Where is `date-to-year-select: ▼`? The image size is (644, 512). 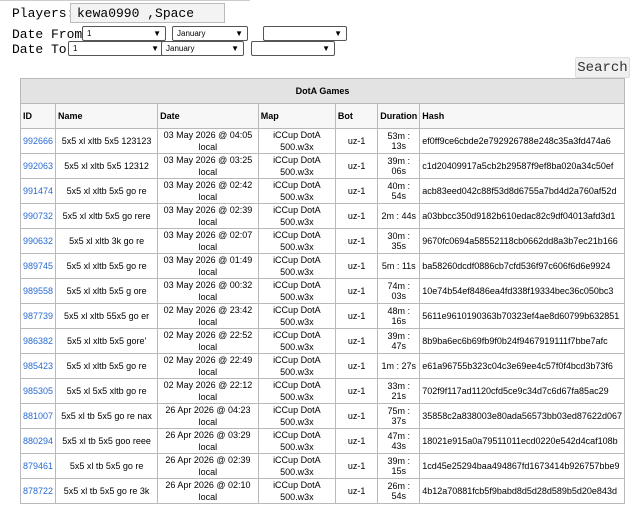 date-to-year-select: ▼ is located at coordinates (293, 48).